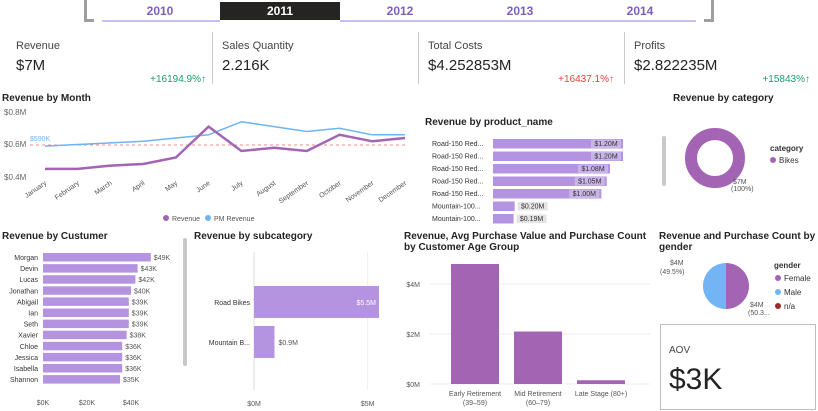 This screenshot has height=411, width=818. Describe the element at coordinates (640, 11) in the screenshot. I see `year-2014-button: 2014` at that location.